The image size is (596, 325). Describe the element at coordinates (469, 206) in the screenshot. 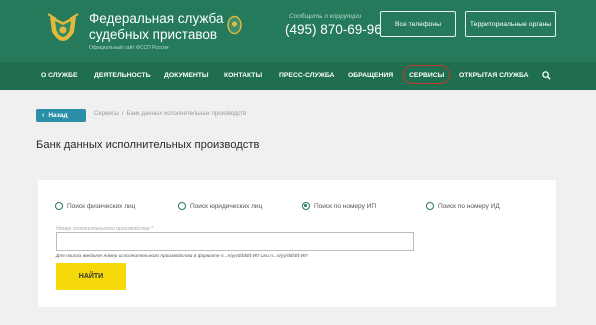

I see `radio-label: Поиск по номеру ИД` at that location.